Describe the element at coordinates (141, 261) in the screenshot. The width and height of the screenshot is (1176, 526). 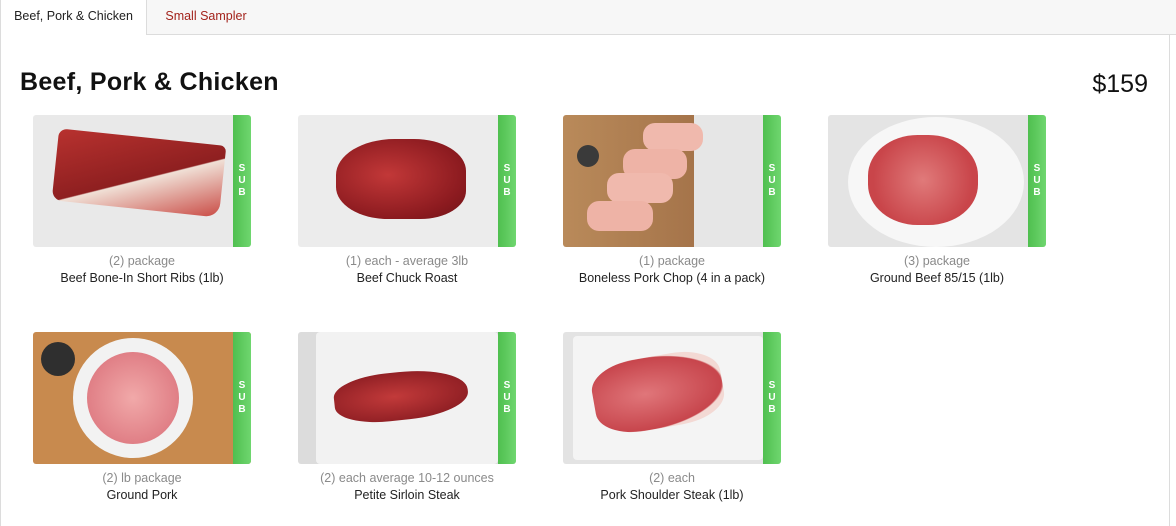
I see `product-quantity: (2) package` at that location.